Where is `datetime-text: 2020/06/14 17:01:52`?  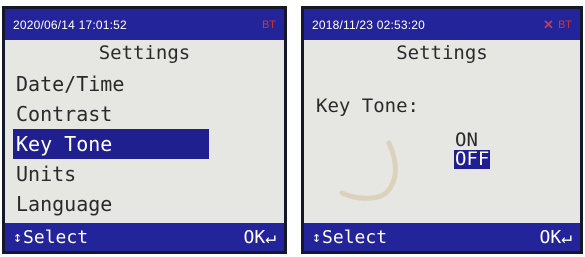 datetime-text: 2020/06/14 17:01:52 is located at coordinates (70, 24).